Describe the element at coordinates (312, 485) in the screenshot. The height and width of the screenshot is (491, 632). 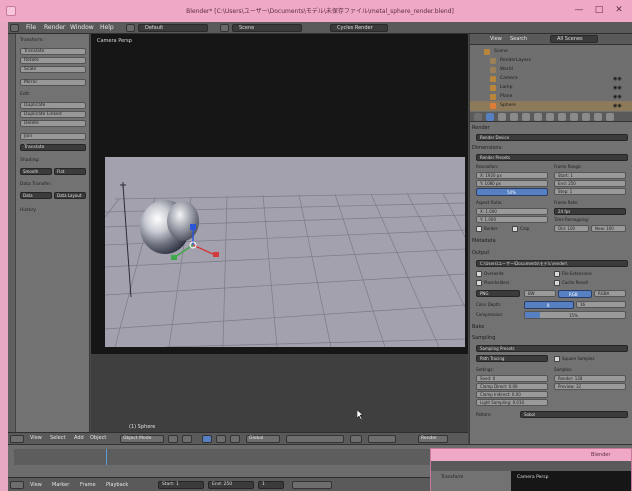
I see `playback-controls` at that location.